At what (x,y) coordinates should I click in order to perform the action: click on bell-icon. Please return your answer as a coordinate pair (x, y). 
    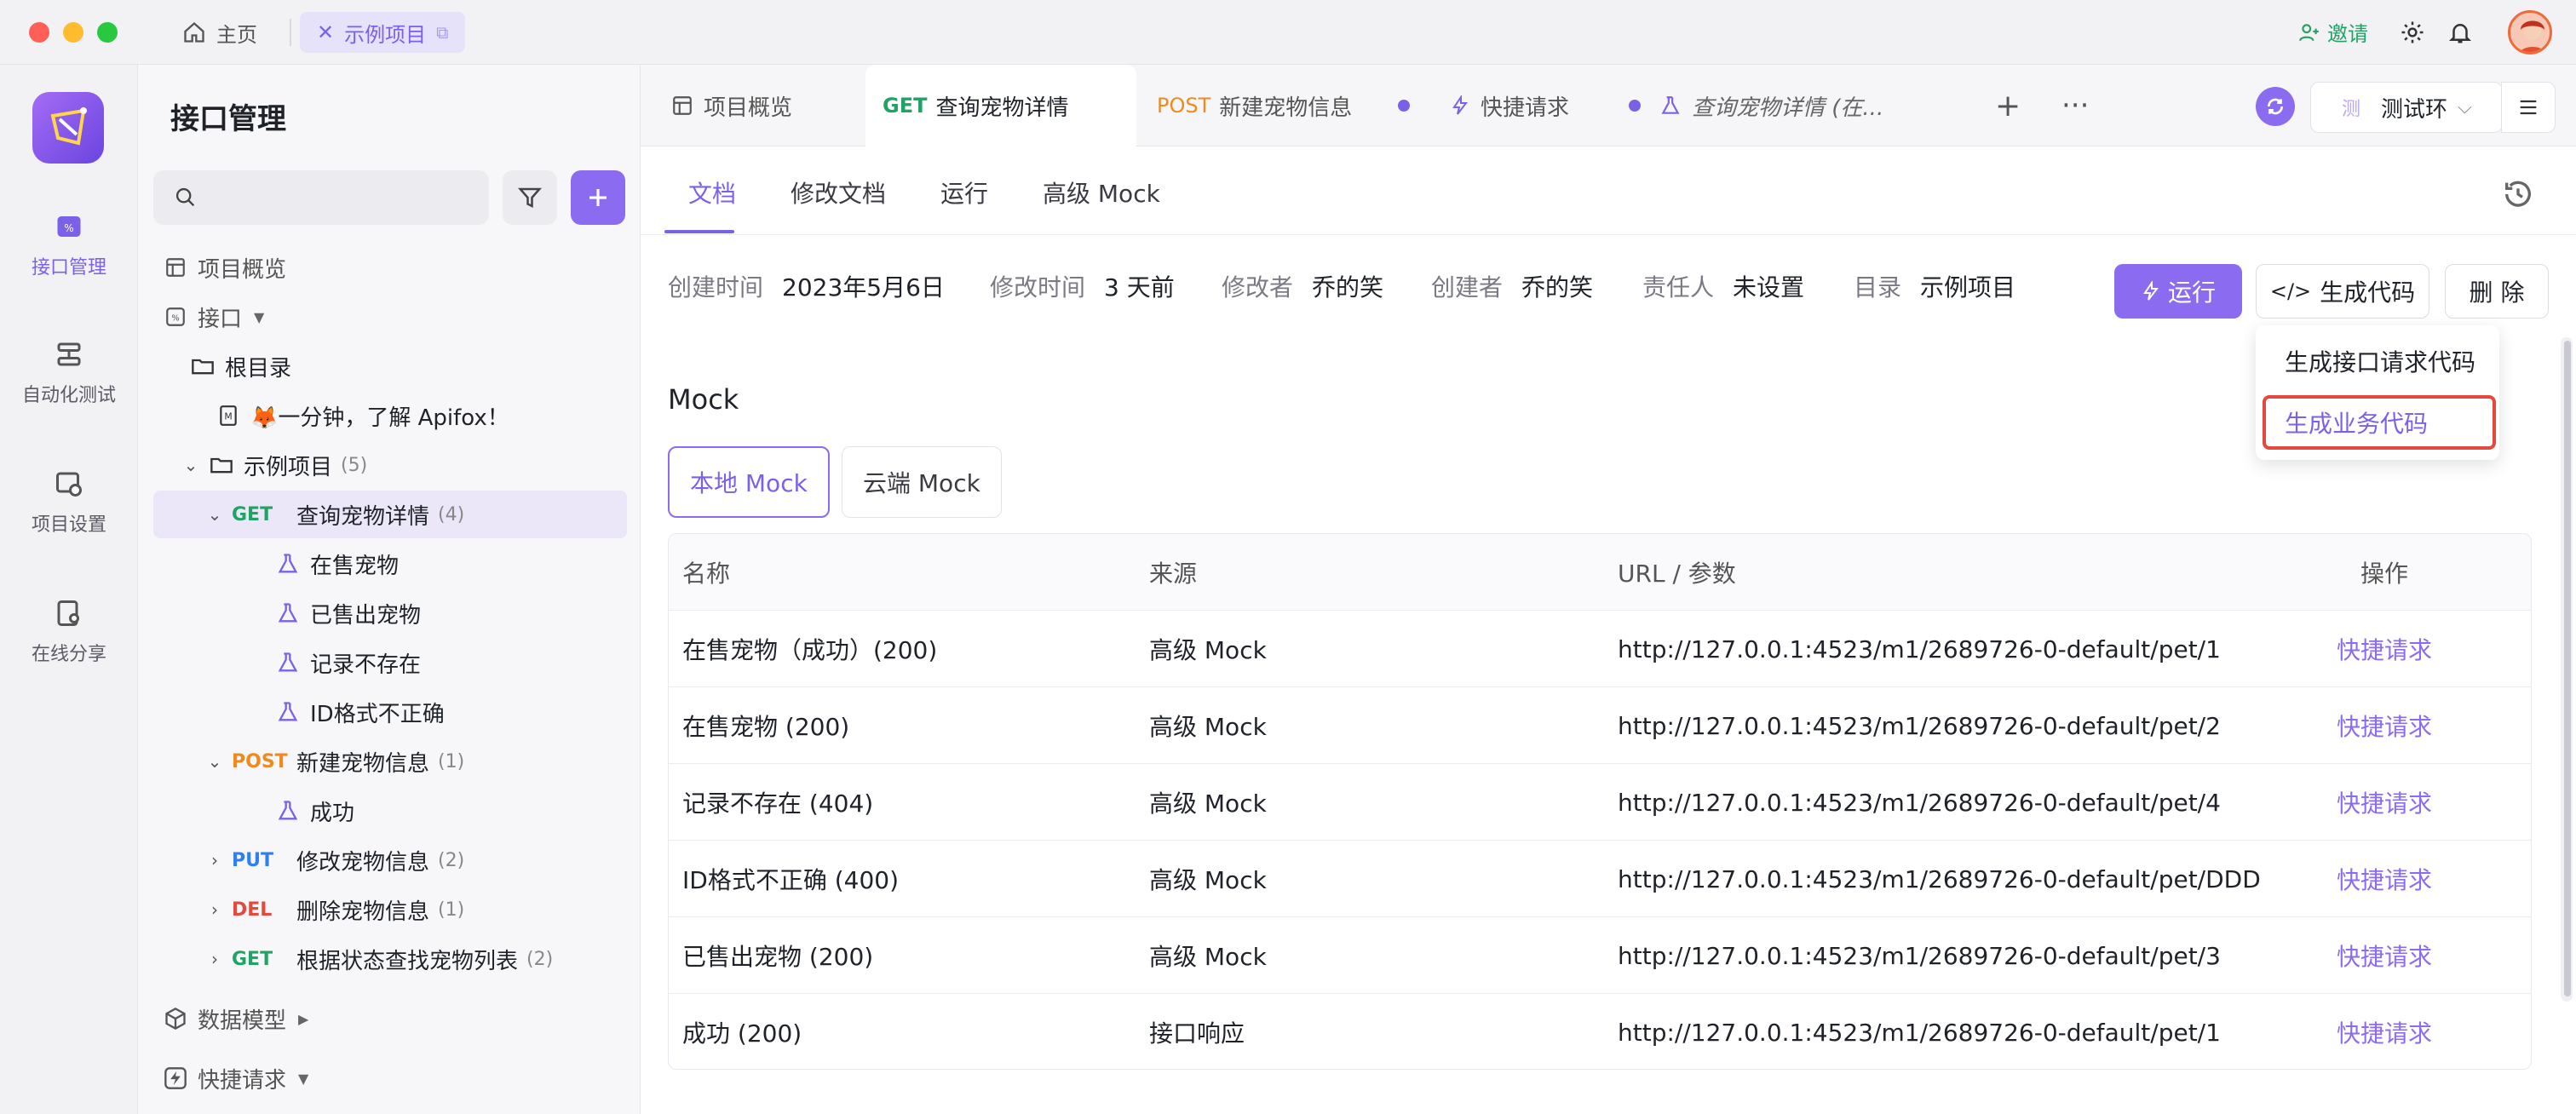
    Looking at the image, I should click on (2460, 33).